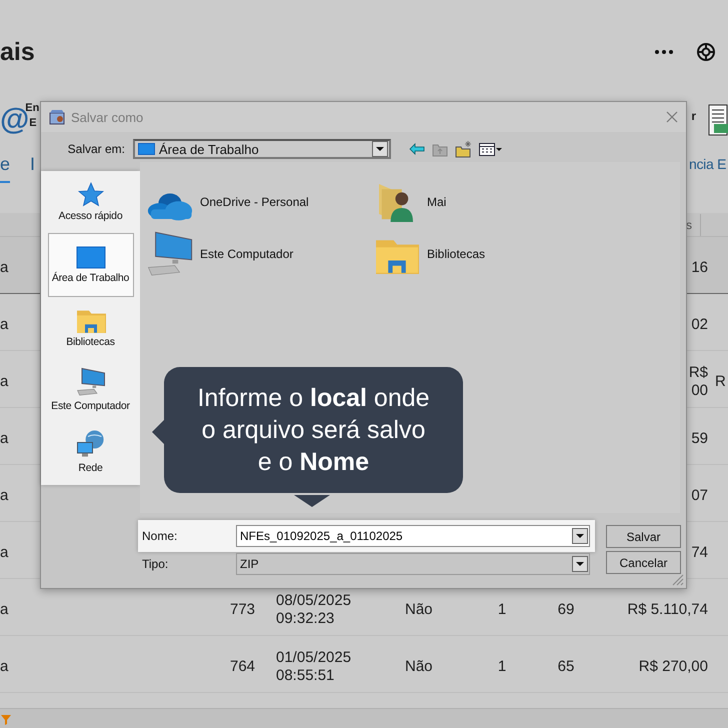 The image size is (728, 728). Describe the element at coordinates (159, 536) in the screenshot. I see `name-label: Nome:` at that location.